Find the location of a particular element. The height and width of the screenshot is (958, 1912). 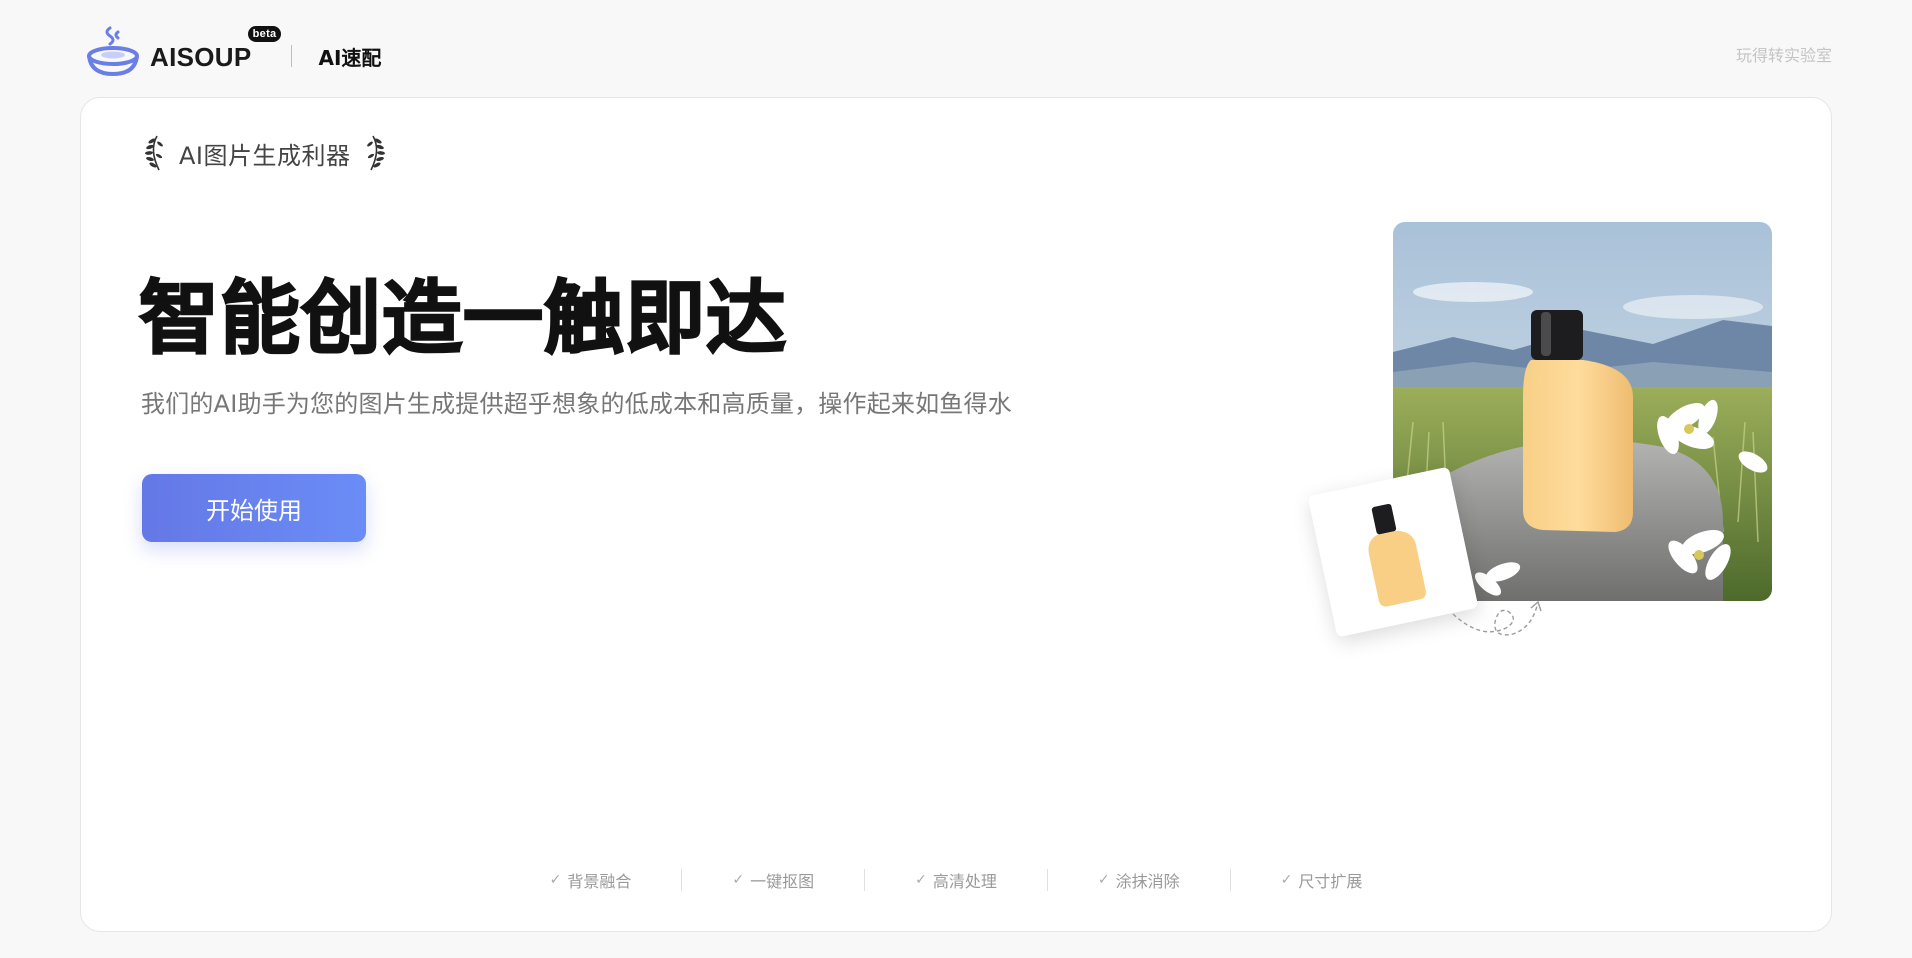

logo: AISOUP beta AI速配 is located at coordinates (233, 51).